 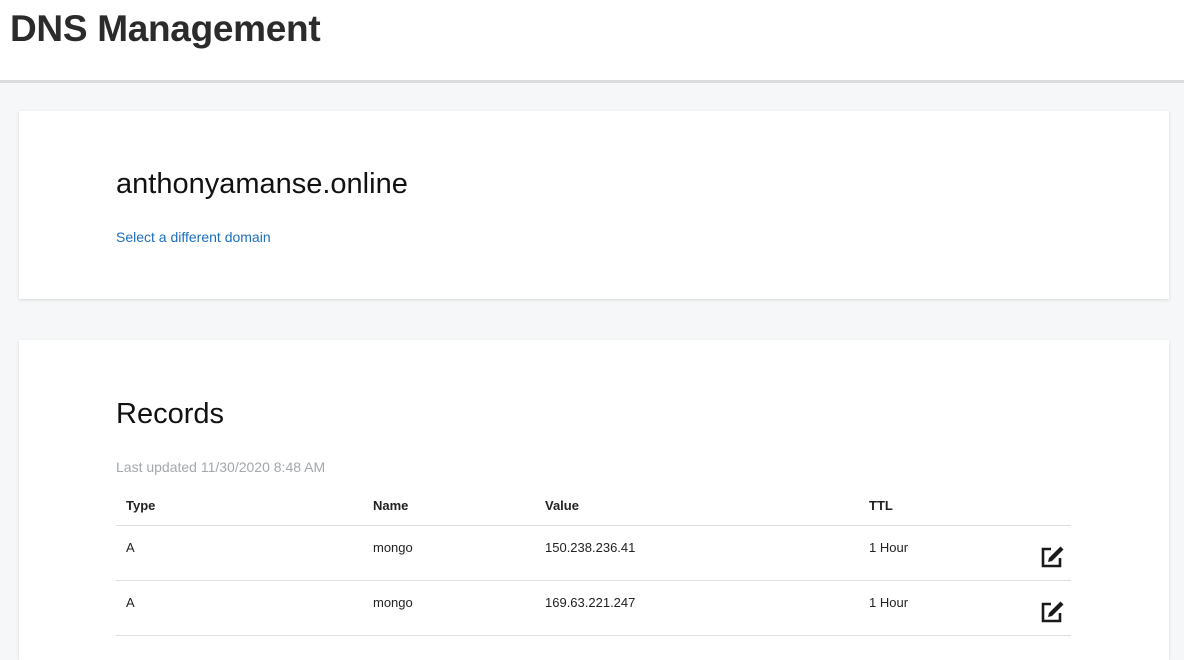 What do you see at coordinates (939, 505) in the screenshot?
I see `column-header-ttl: TTL` at bounding box center [939, 505].